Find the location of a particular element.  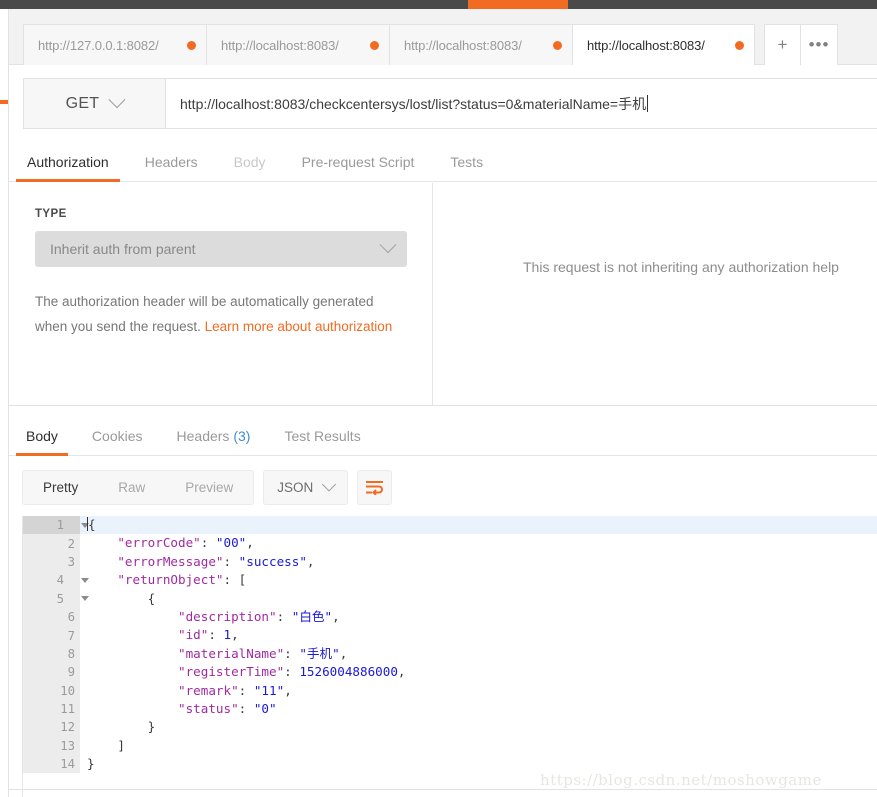

word-wrap-icon is located at coordinates (375, 488).